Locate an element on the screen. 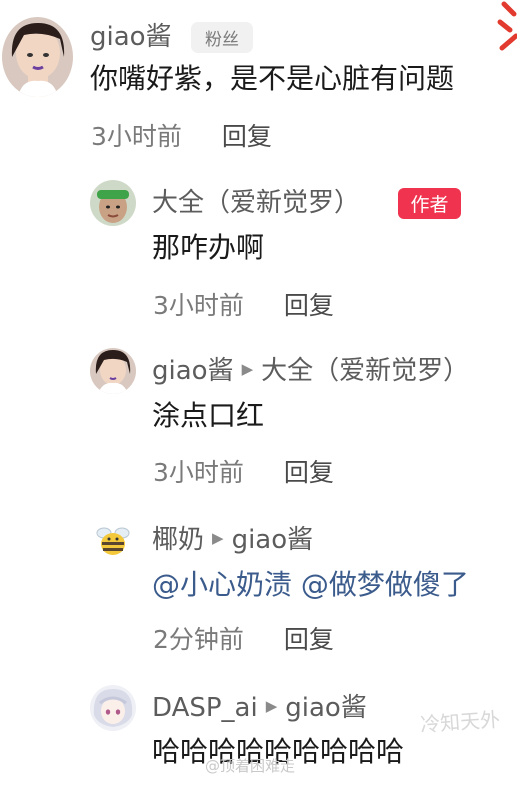 This screenshot has width=517, height=785. reply-username: DASP_ai ▶ giao酱 is located at coordinates (259, 708).